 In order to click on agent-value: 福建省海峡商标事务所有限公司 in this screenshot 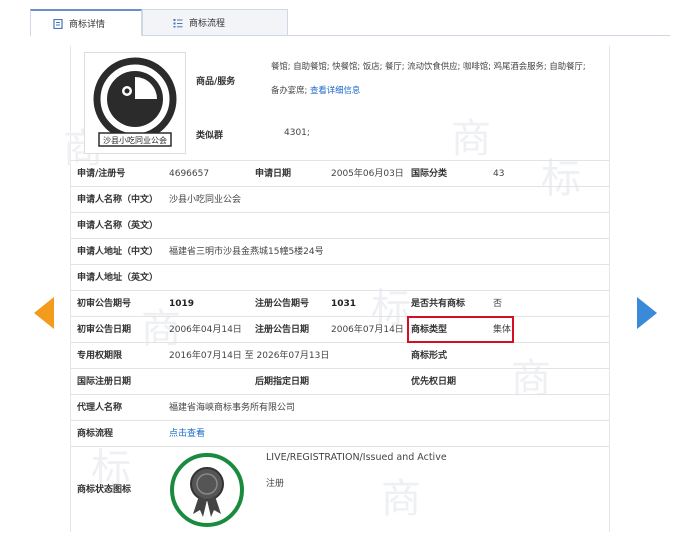, I will do `click(232, 408)`.